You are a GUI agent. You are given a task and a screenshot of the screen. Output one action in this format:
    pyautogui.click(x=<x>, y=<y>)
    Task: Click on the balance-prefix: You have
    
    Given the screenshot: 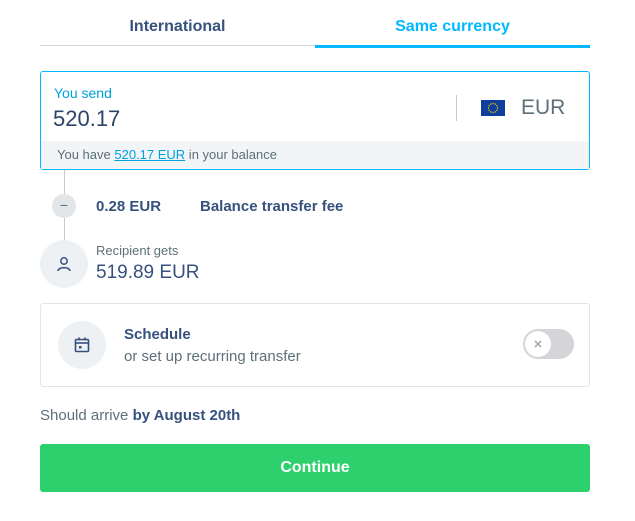 What is the action you would take?
    pyautogui.click(x=86, y=154)
    